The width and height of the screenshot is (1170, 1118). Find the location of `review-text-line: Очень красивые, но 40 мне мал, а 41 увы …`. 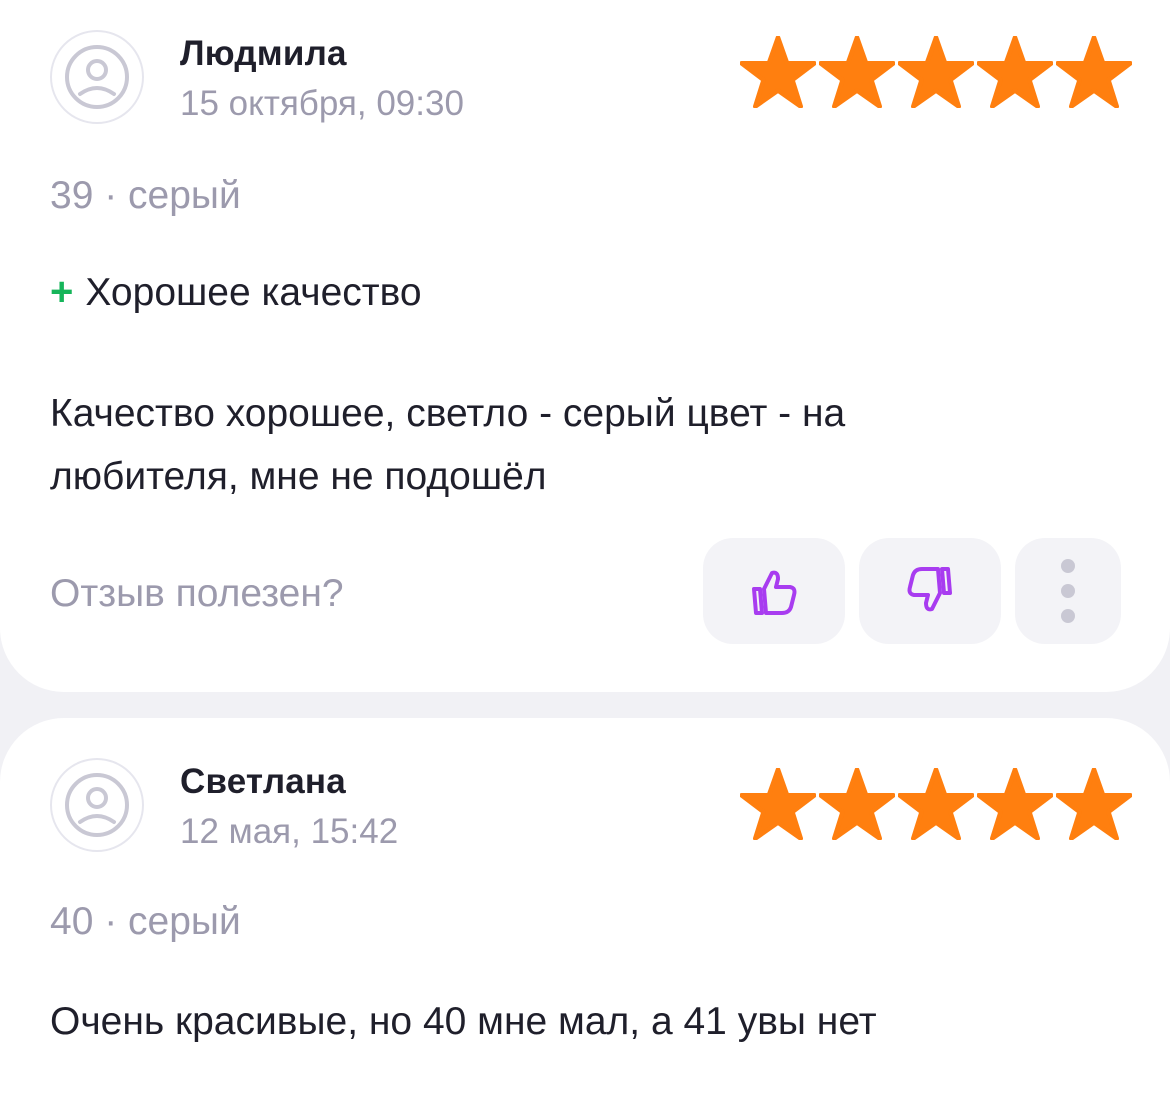

review-text-line: Очень красивые, но 40 мне мал, а 41 увы … is located at coordinates (463, 1021).